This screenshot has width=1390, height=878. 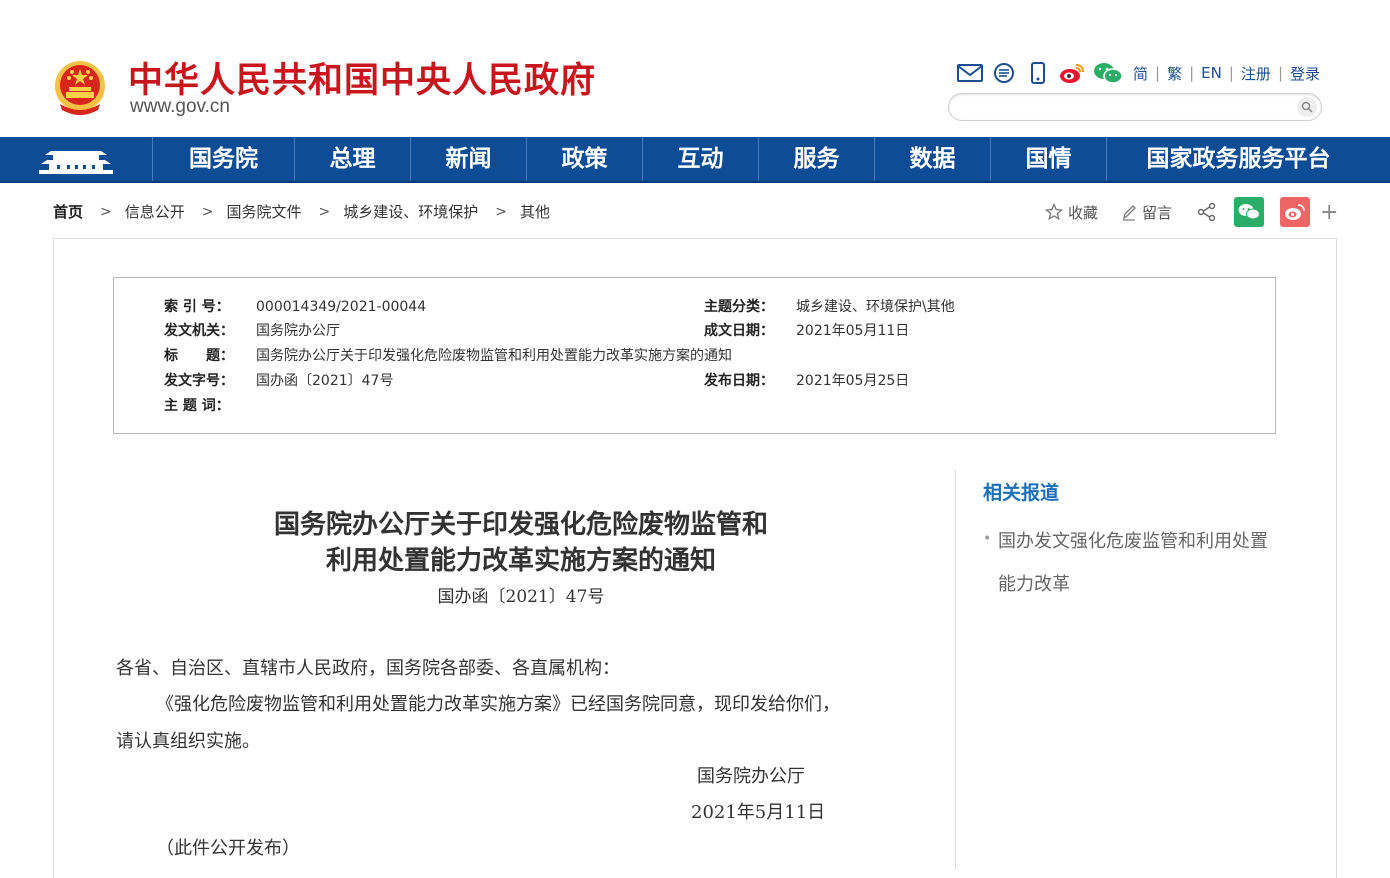 I want to click on meta-issuer-row: 发文机关： 国务院办公厅, so click(x=252, y=330).